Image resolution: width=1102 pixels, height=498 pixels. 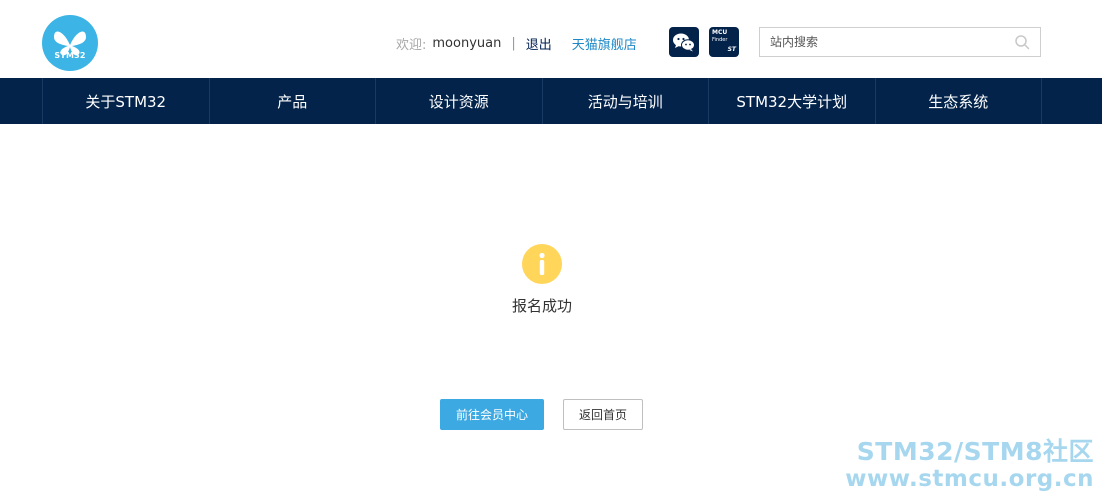 I want to click on watermark: STM32/STM8社区 www.stmcu.org.cn, so click(x=969, y=465).